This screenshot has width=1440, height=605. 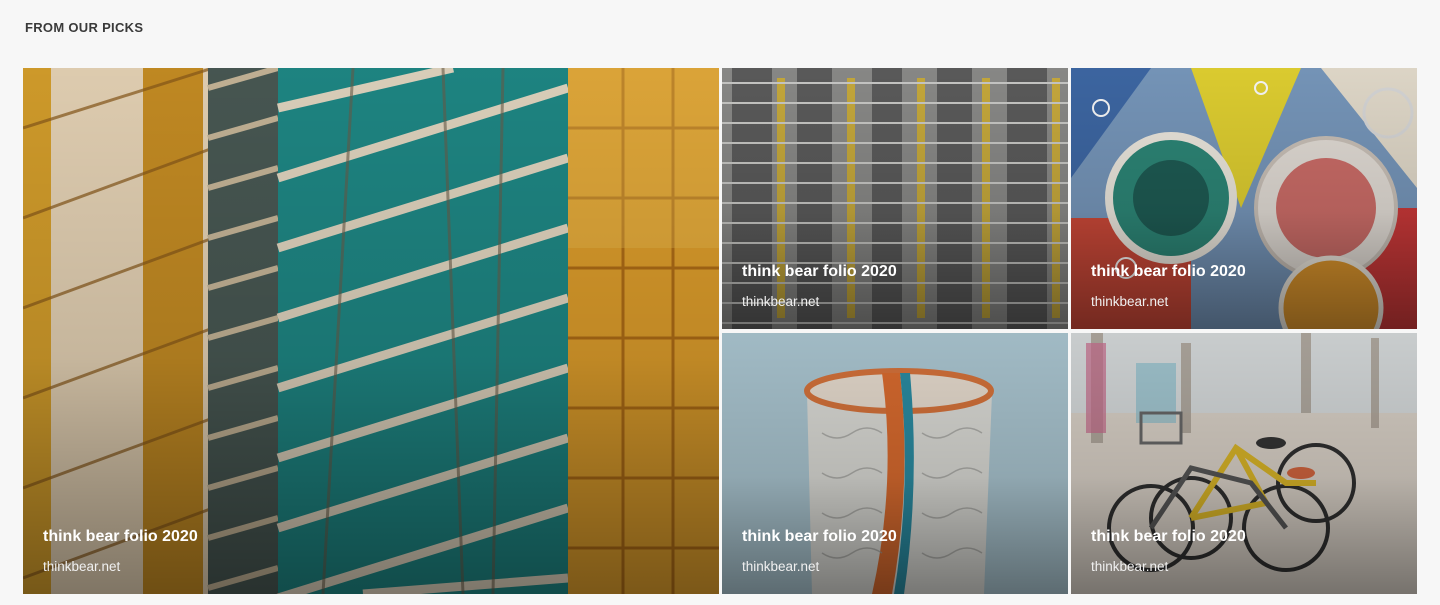 I want to click on section-title: FROM OUR PICKS, so click(x=84, y=27).